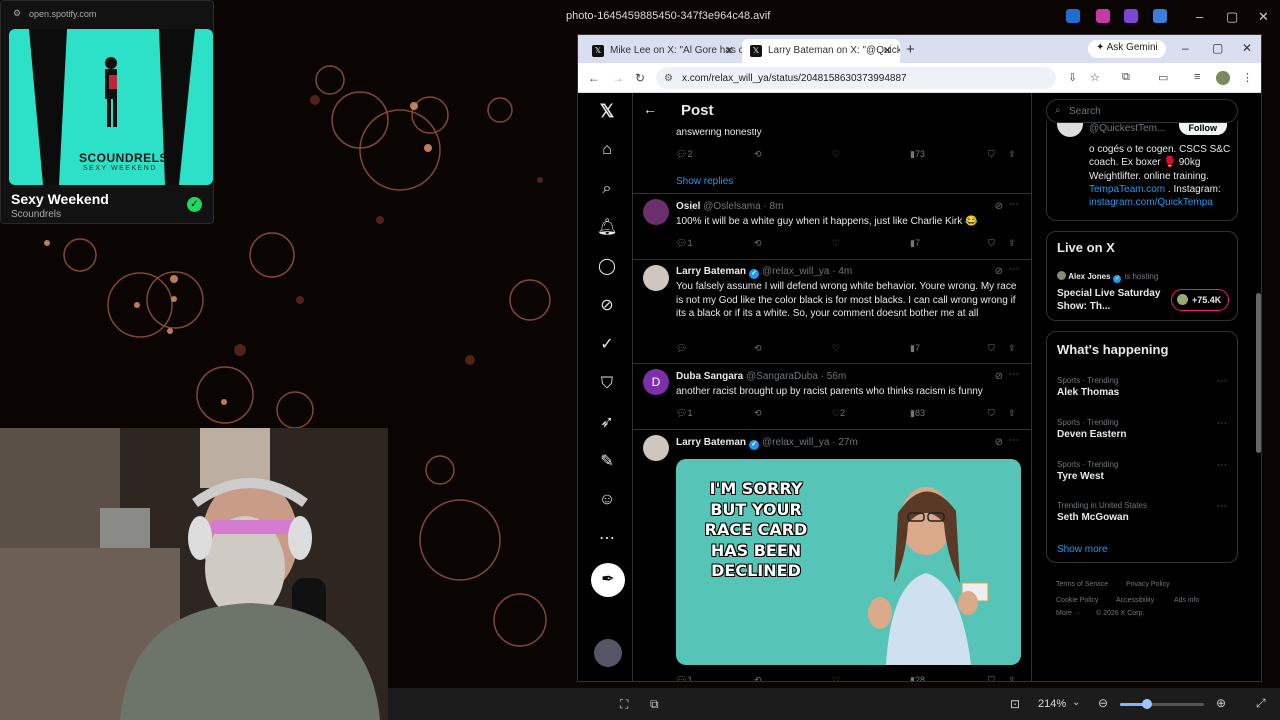 The width and height of the screenshot is (1280, 720). What do you see at coordinates (1263, 17) in the screenshot?
I see `viewer-close-icon: ✕` at bounding box center [1263, 17].